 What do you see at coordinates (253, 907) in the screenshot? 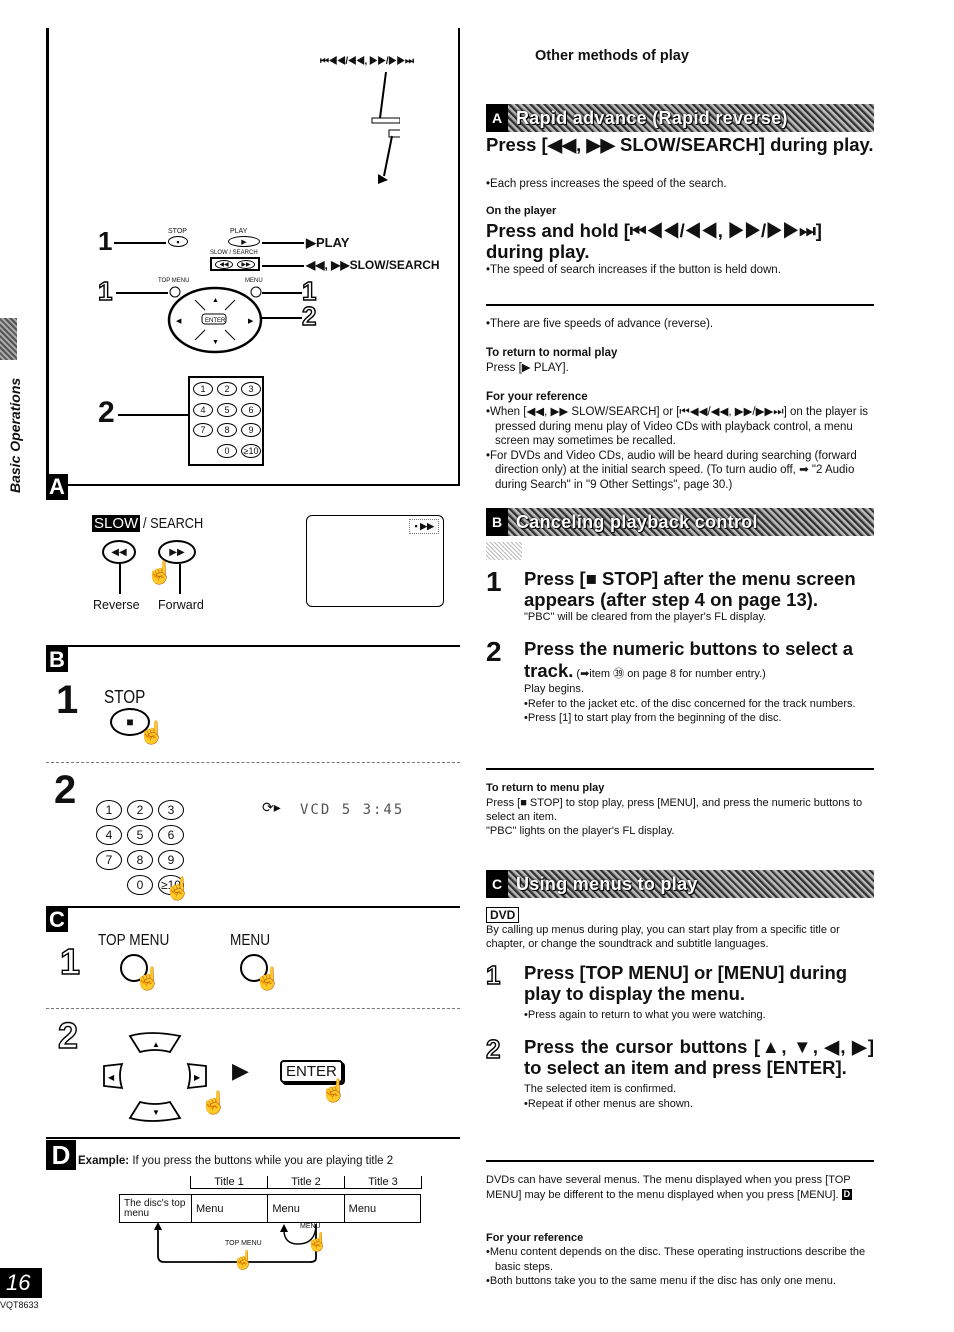
I see `section-c-top-rule` at bounding box center [253, 907].